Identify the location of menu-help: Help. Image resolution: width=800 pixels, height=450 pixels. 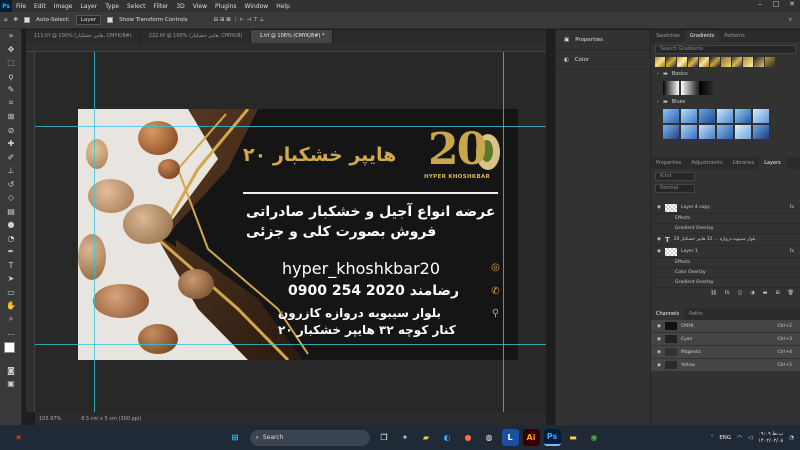
(283, 6).